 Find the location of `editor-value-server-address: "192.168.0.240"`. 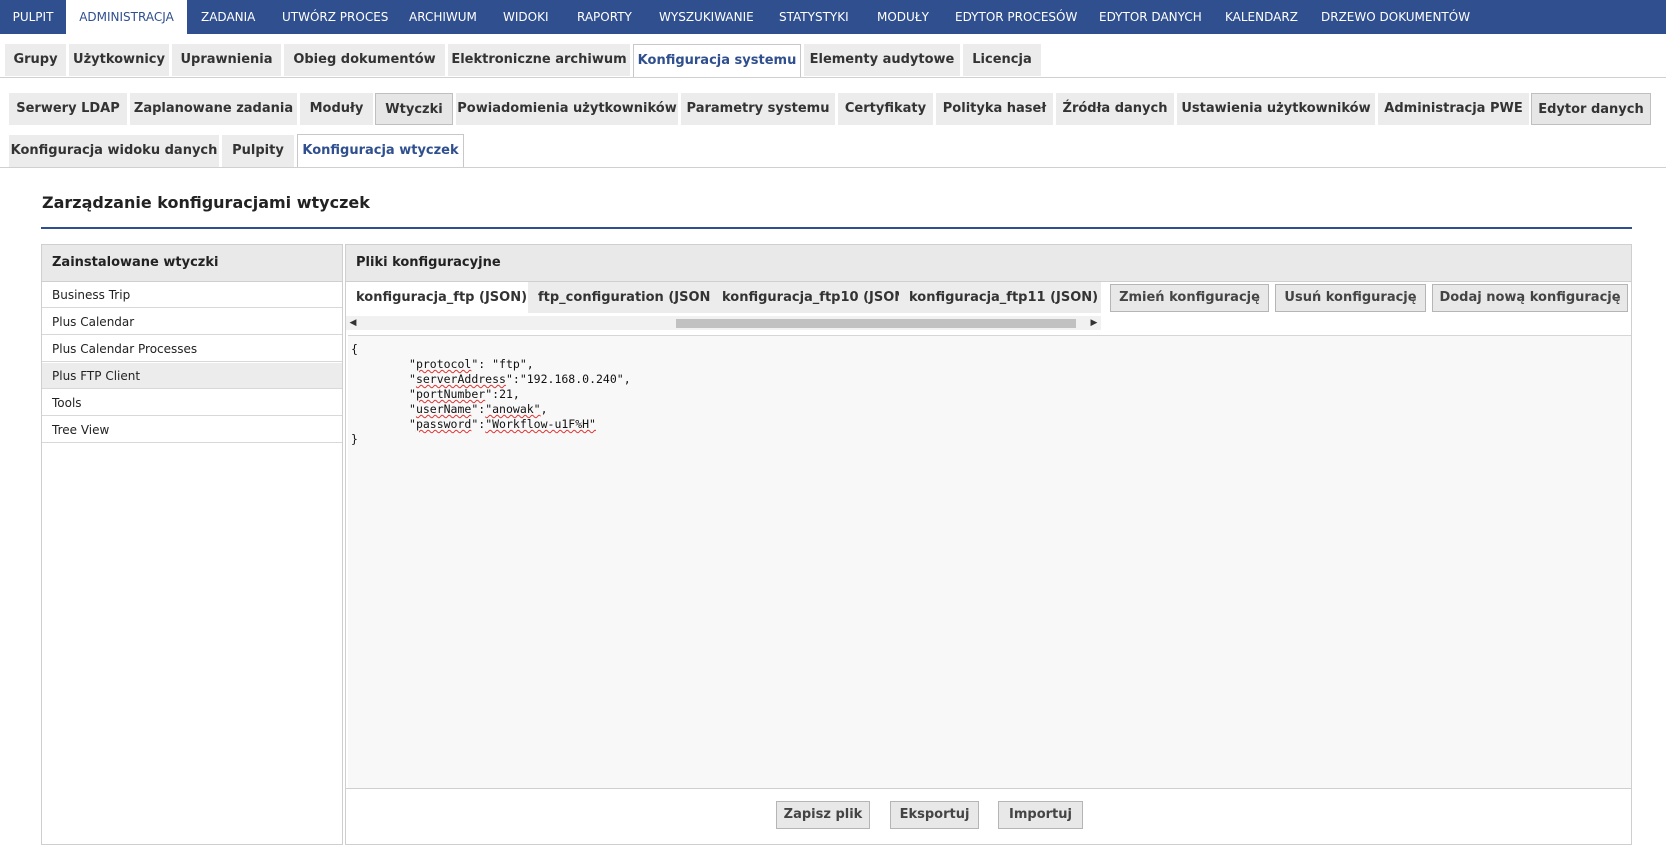

editor-value-server-address: "192.168.0.240" is located at coordinates (571, 379).